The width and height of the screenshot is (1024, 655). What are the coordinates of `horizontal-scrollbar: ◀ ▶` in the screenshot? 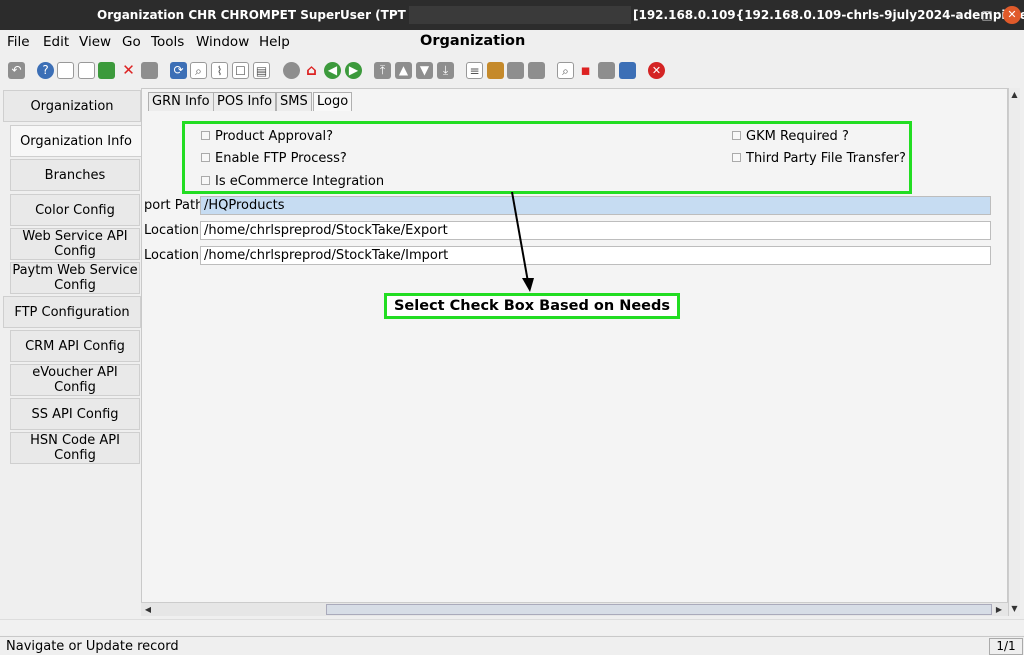 It's located at (574, 609).